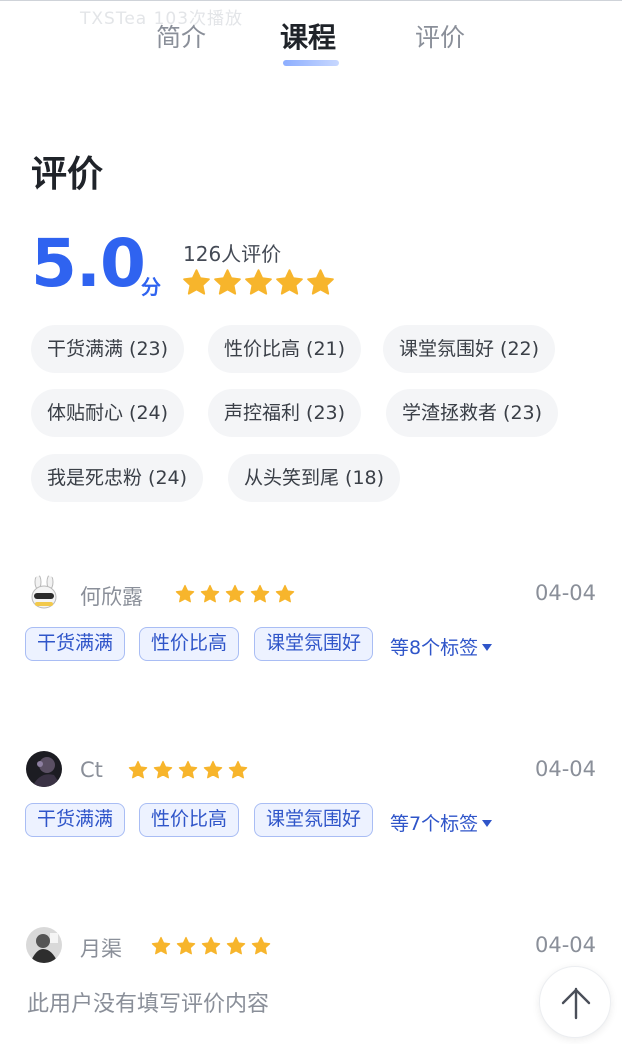 The height and width of the screenshot is (1044, 622). I want to click on tag-chip: 体贴耐心 (24), so click(108, 413).